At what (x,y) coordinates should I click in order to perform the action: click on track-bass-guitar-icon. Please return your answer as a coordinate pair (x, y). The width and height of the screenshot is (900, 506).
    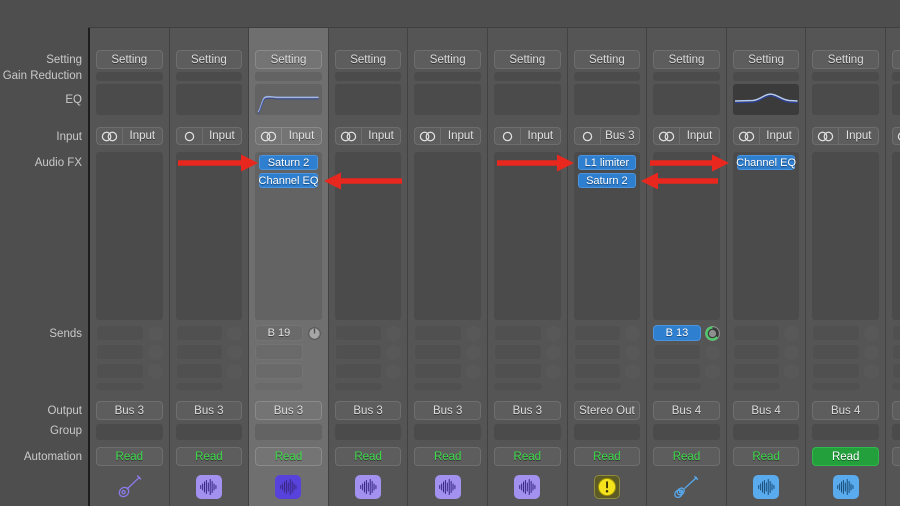
    Looking at the image, I should click on (129, 487).